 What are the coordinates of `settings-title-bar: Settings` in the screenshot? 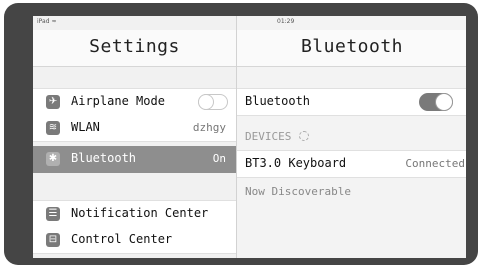 It's located at (134, 48).